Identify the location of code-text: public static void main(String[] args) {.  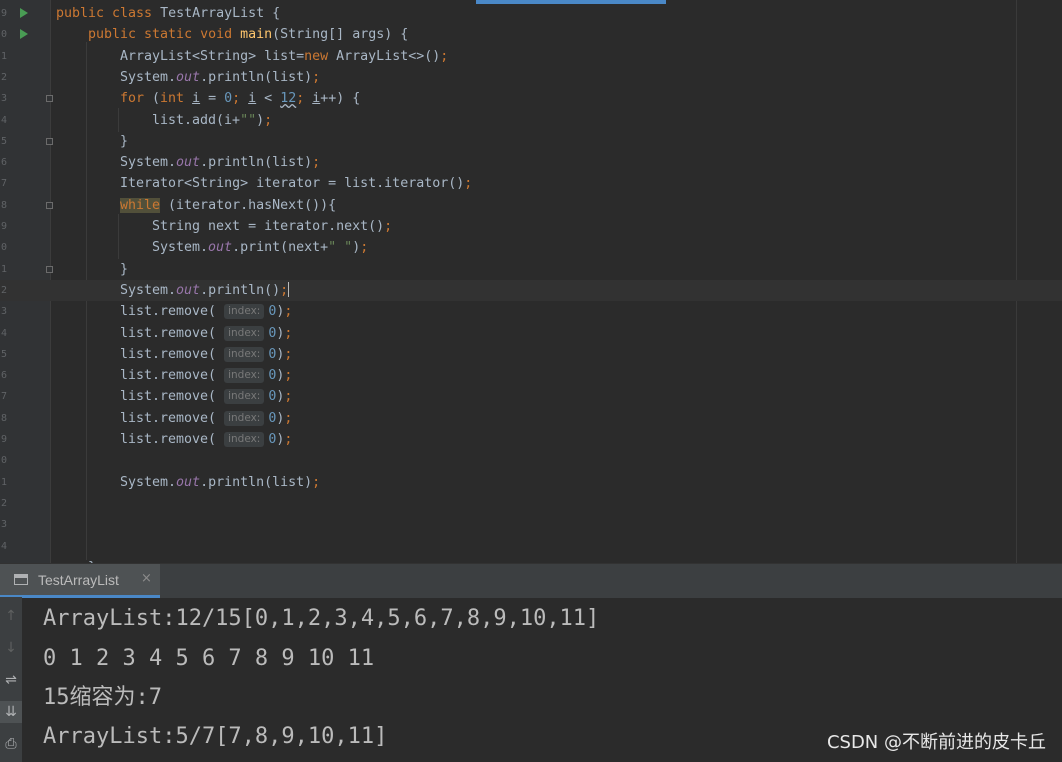
(248, 34).